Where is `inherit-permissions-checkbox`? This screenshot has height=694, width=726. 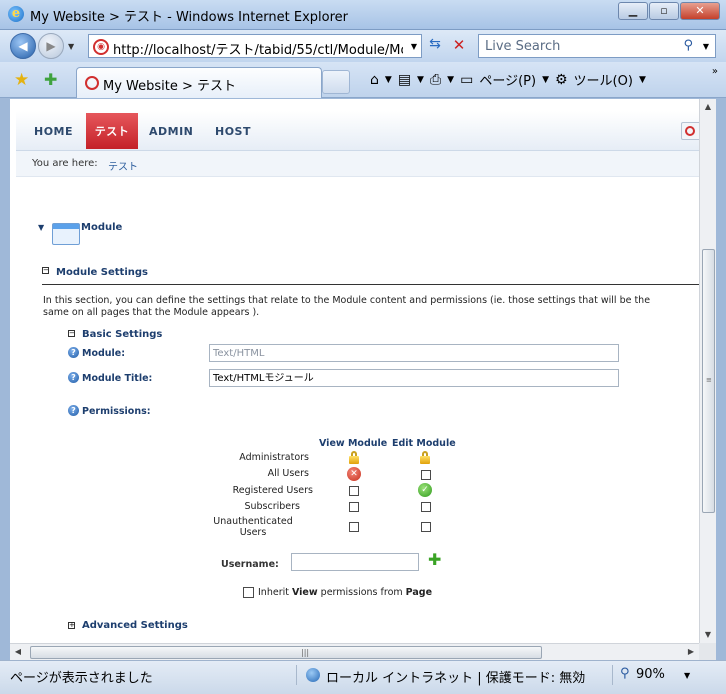
inherit-permissions-checkbox is located at coordinates (248, 592).